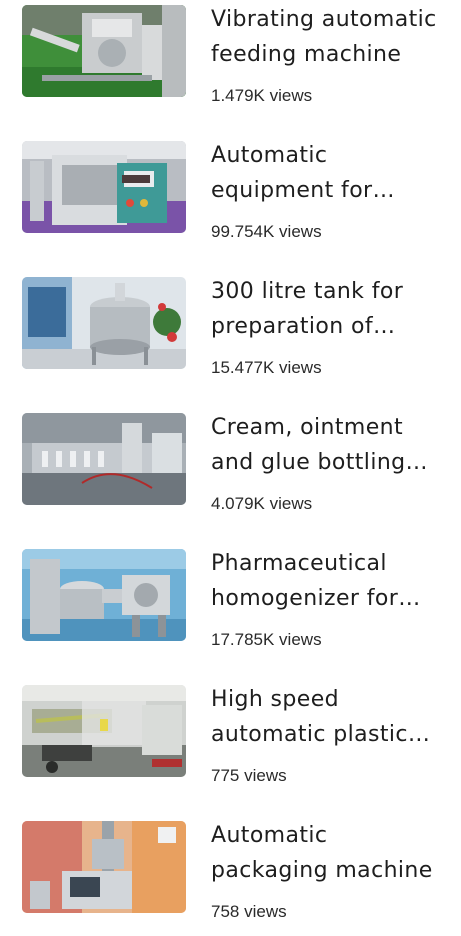 The width and height of the screenshot is (461, 936). I want to click on packaging-thumbnail-icon, so click(104, 867).